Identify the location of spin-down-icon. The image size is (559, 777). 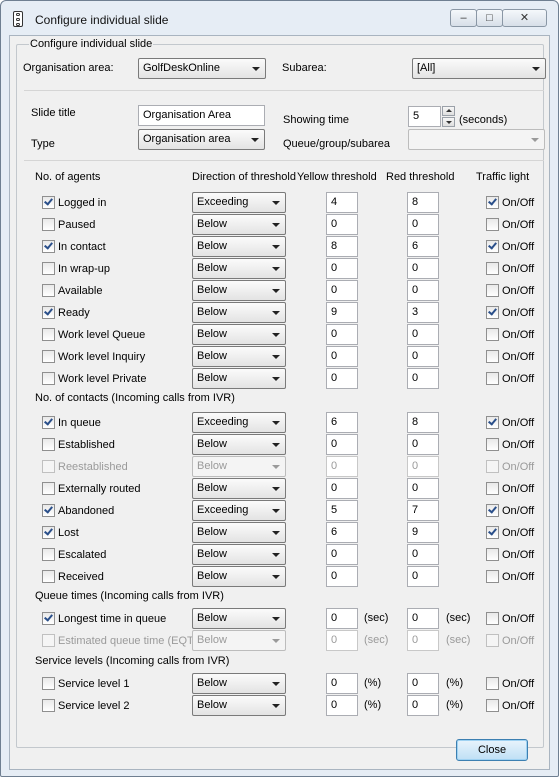
(448, 122).